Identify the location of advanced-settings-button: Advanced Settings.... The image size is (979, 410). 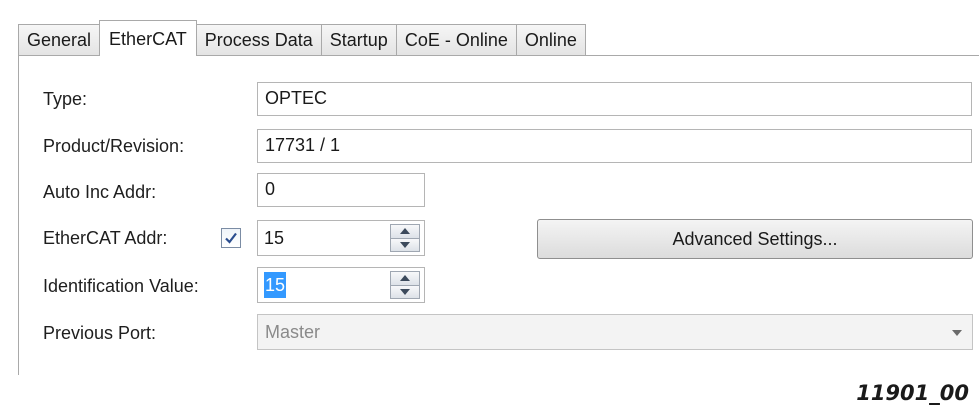
(755, 239).